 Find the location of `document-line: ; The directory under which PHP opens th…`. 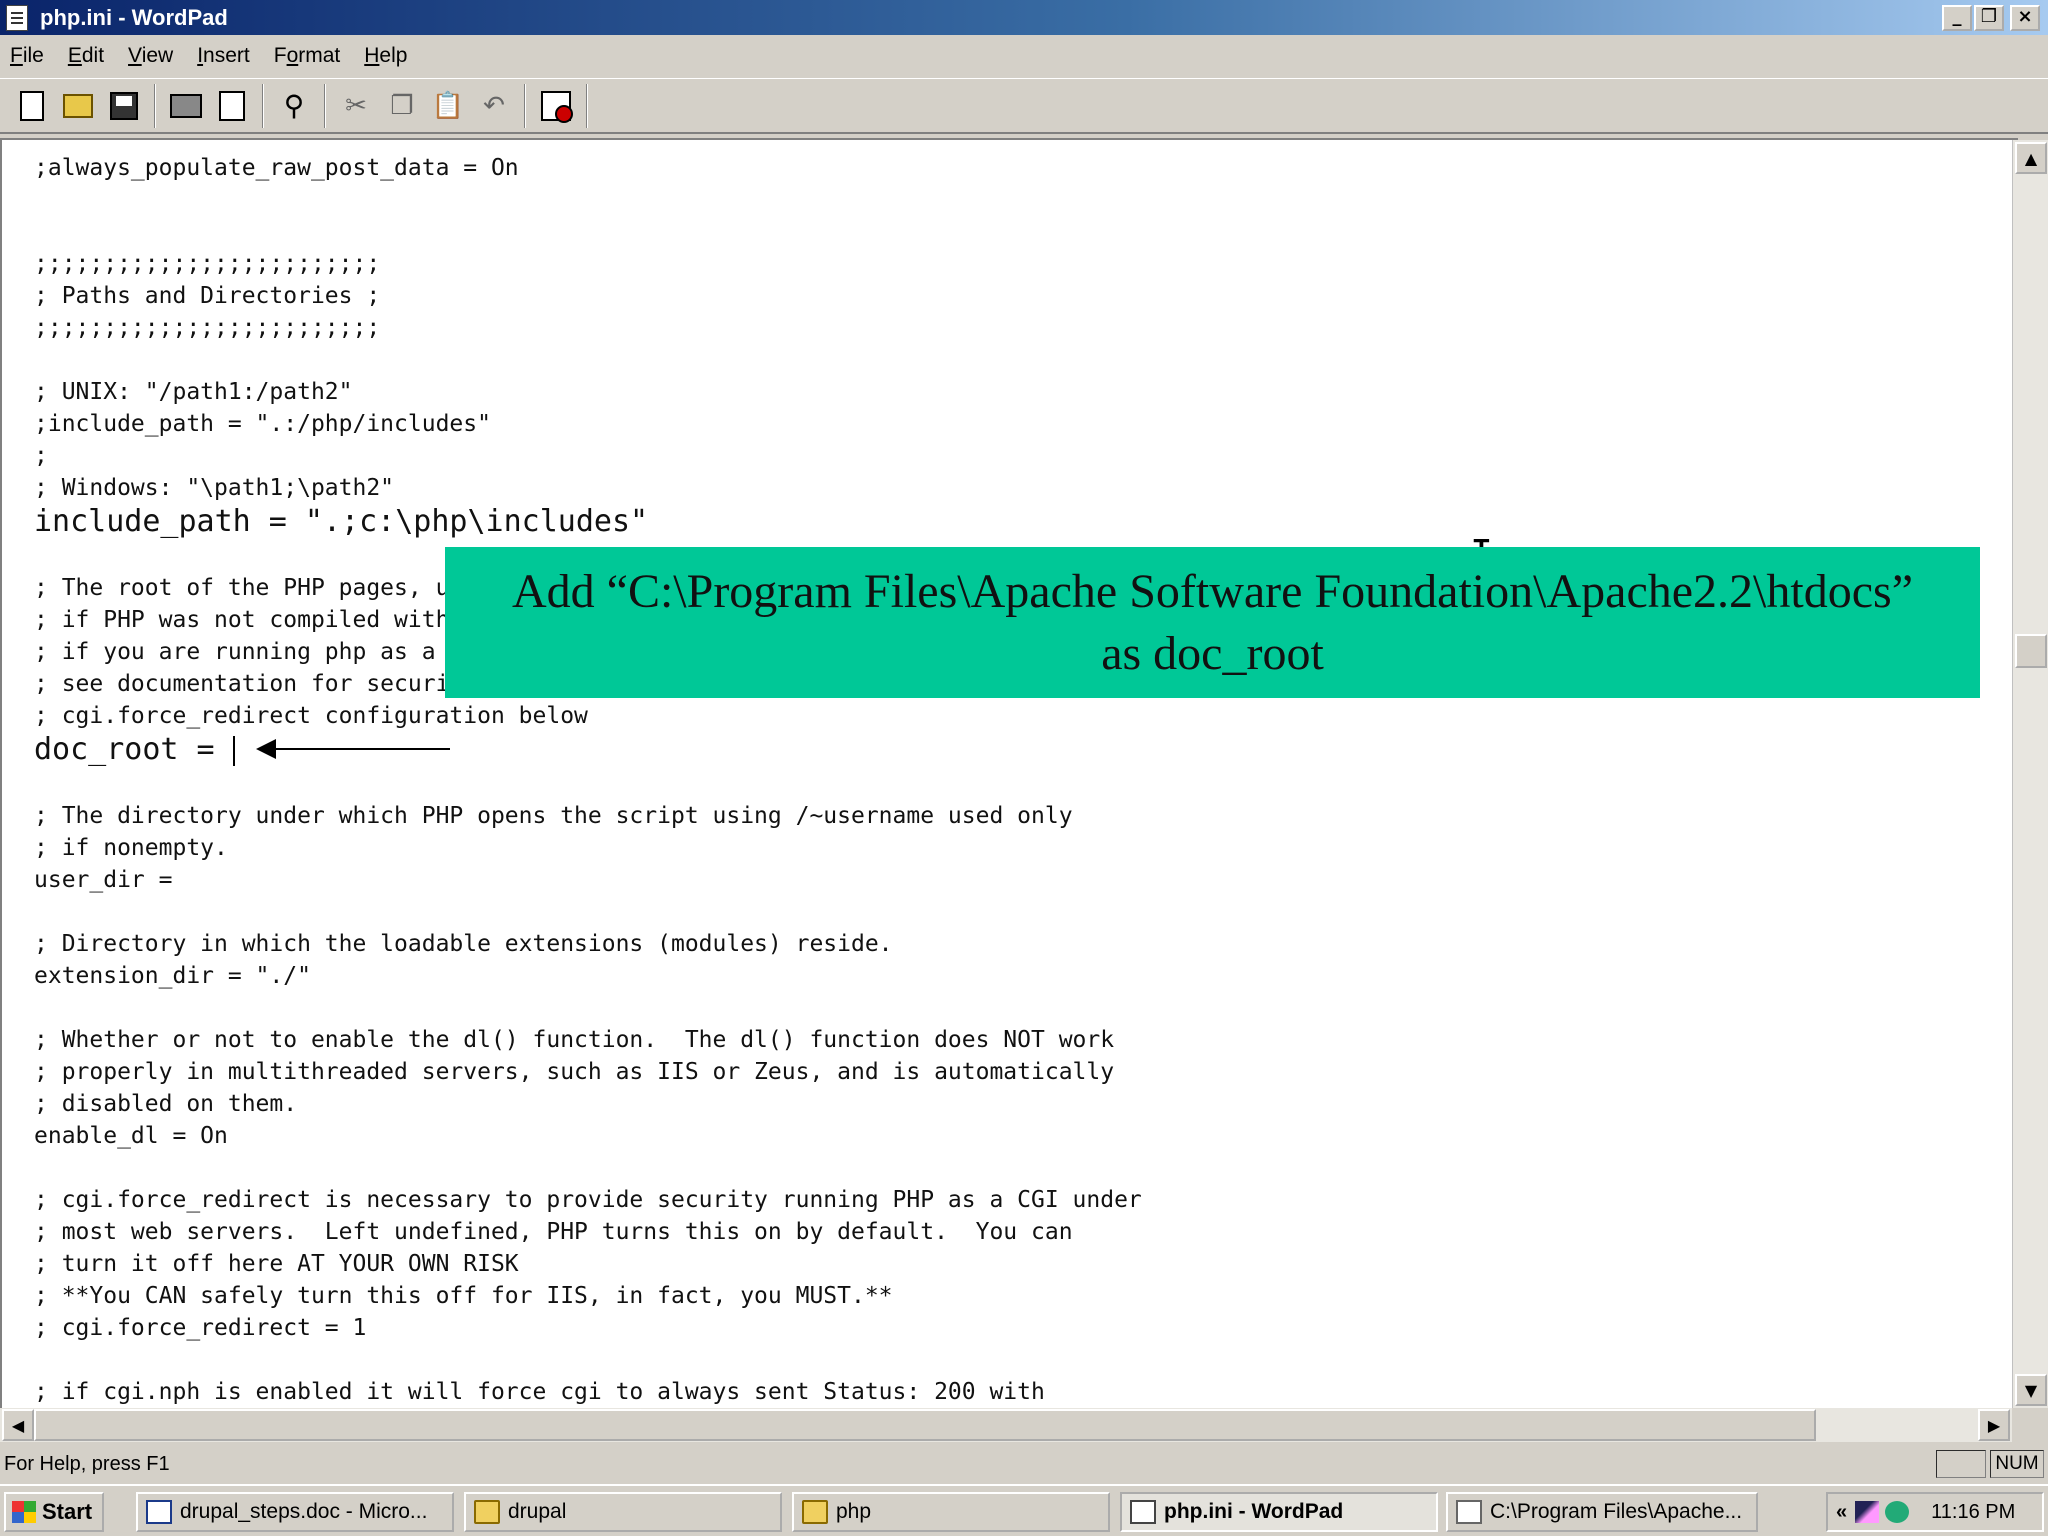

document-line: ; The directory under which PHP opens th… is located at coordinates (588, 816).